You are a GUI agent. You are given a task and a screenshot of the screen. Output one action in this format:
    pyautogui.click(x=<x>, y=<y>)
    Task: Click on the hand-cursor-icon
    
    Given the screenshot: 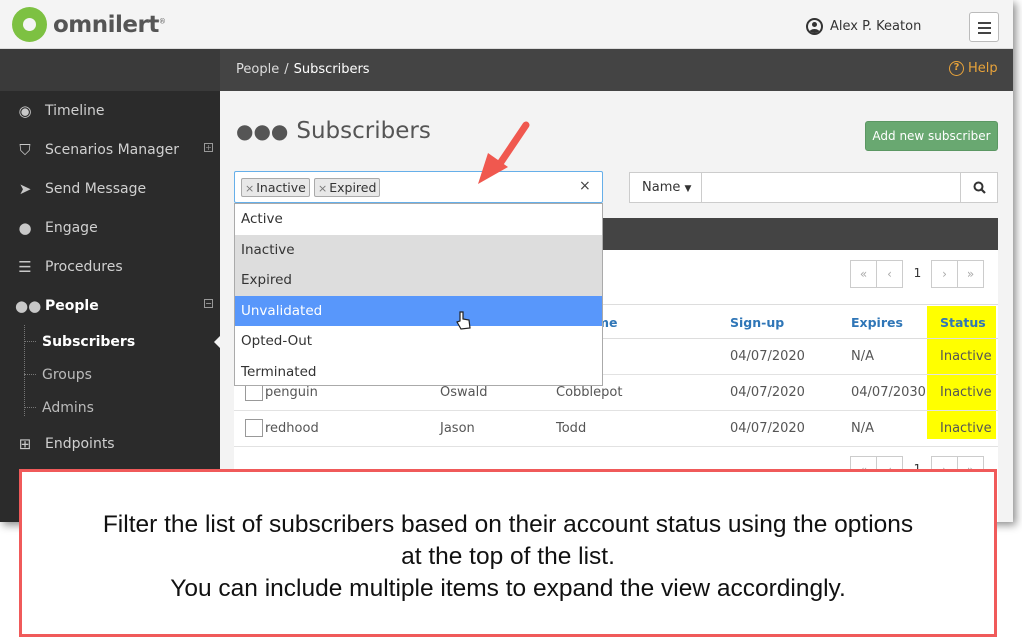 What is the action you would take?
    pyautogui.click(x=463, y=320)
    